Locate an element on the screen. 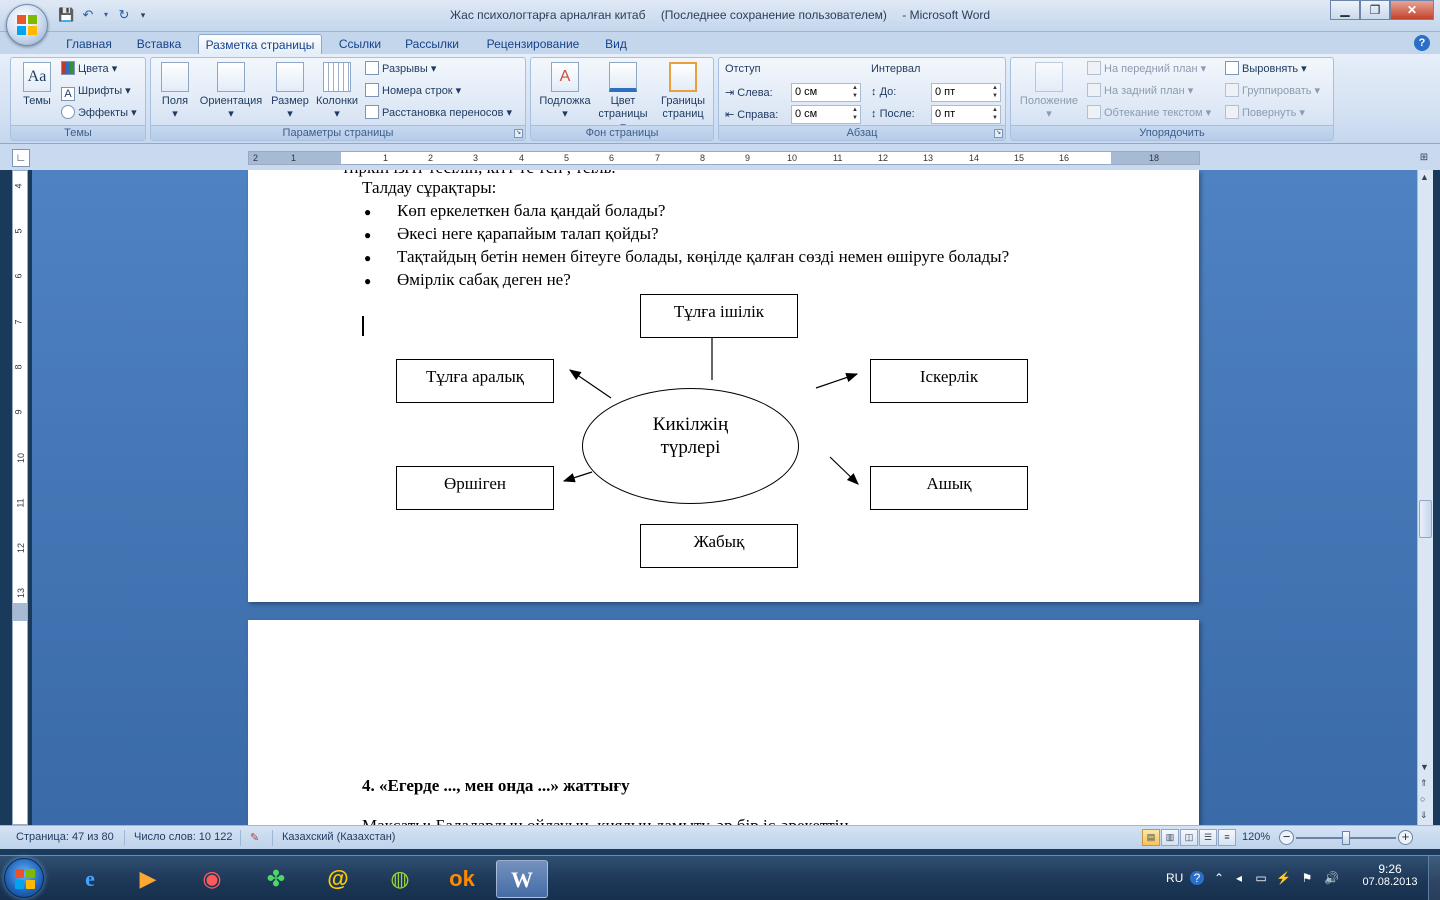 Image resolution: width=1440 pixels, height=900 pixels. vertical-scrollbar: ▲ ▼ ⇑ ○ ⇓ is located at coordinates (1425, 497).